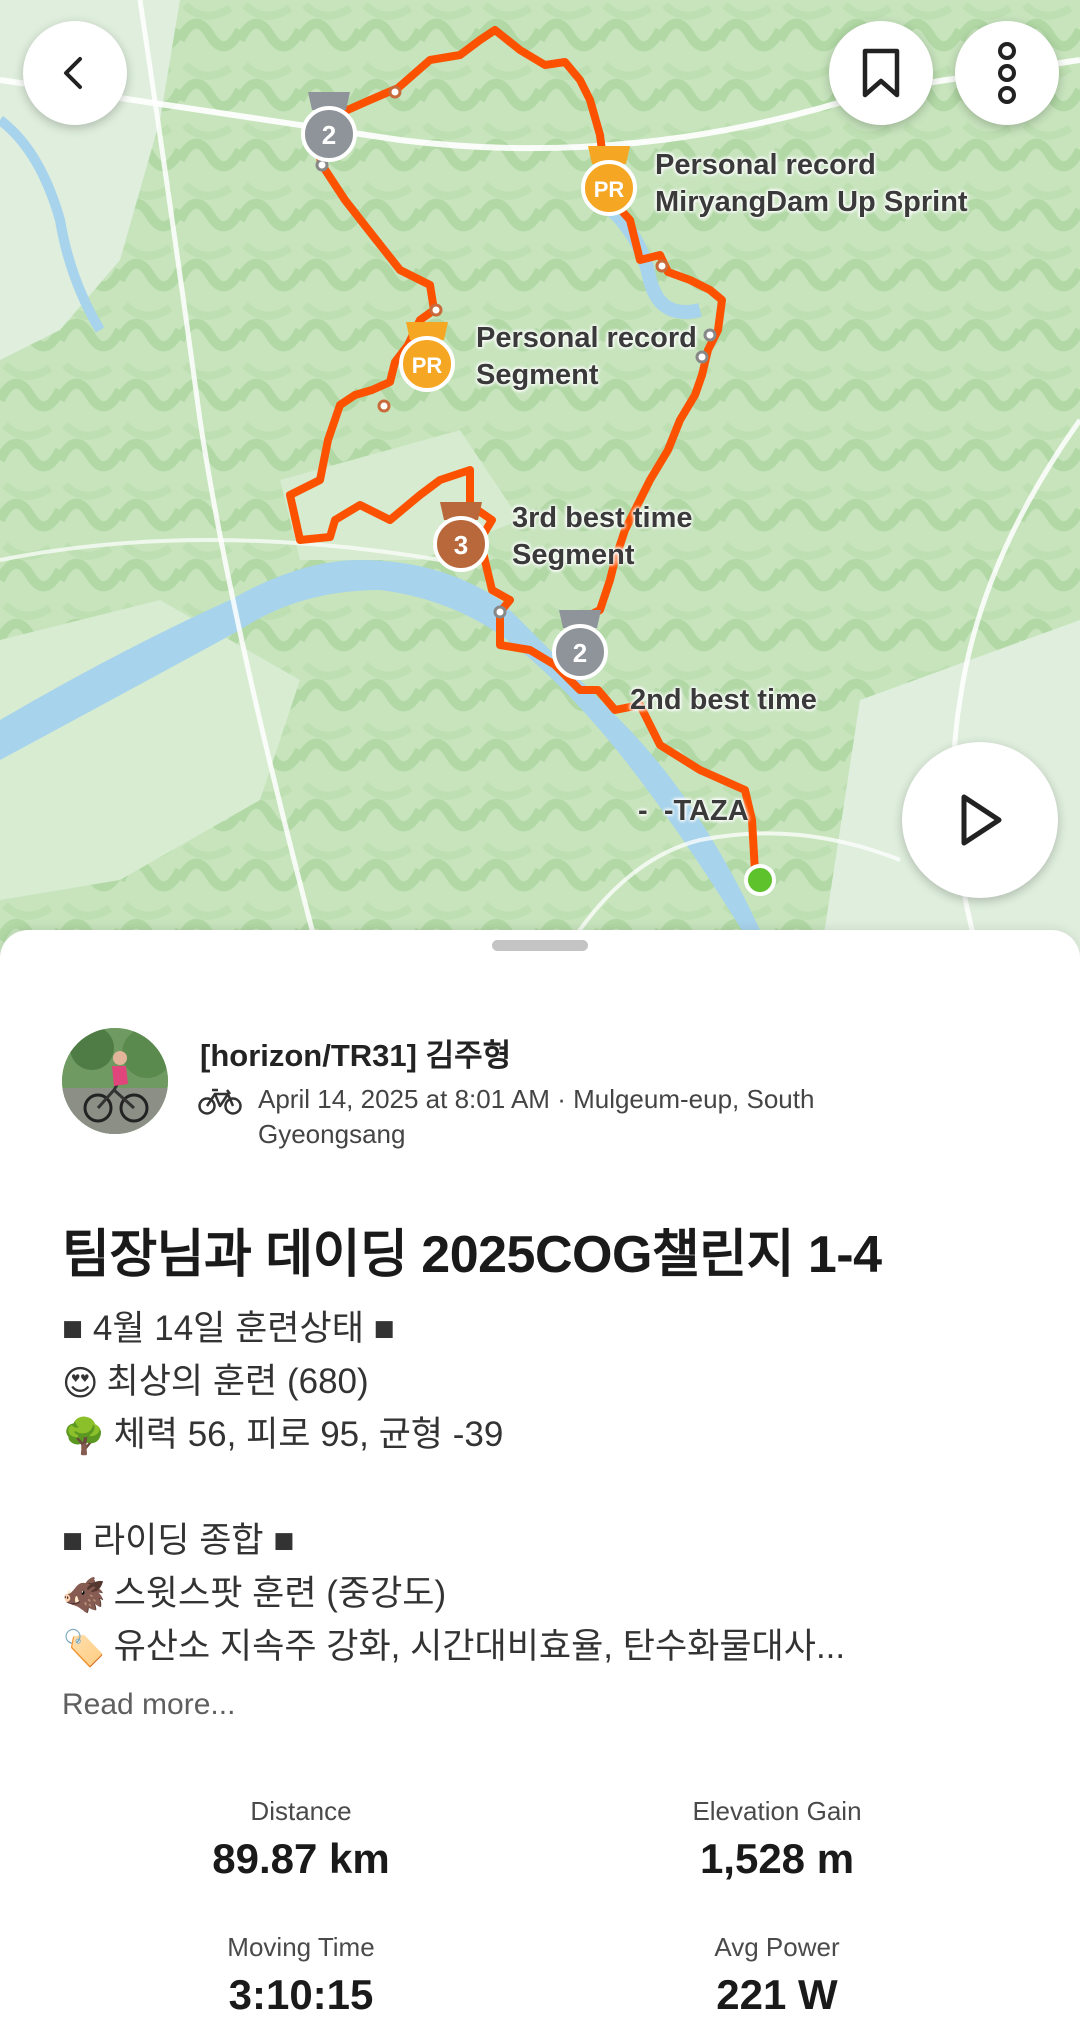 The height and width of the screenshot is (2042, 1080). I want to click on description-text: 체력 56, 피로 95, 균형 -39, so click(308, 1434).